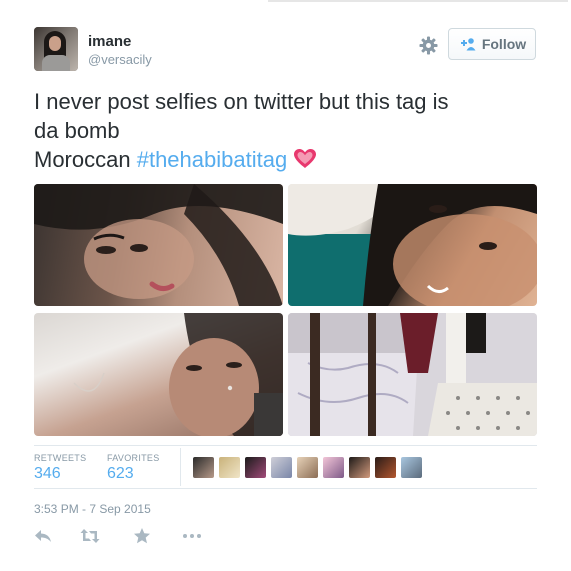 The image size is (571, 571). I want to click on tweet-timestamp: 3:53 PM - 7 Sep 2015, so click(92, 509).